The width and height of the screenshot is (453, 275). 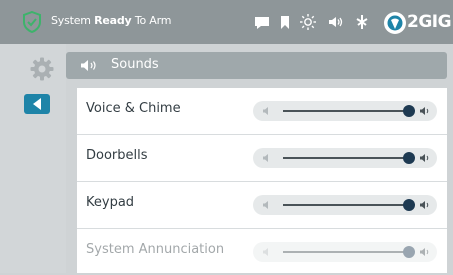 I want to click on shield-check-icon, so click(x=32, y=22).